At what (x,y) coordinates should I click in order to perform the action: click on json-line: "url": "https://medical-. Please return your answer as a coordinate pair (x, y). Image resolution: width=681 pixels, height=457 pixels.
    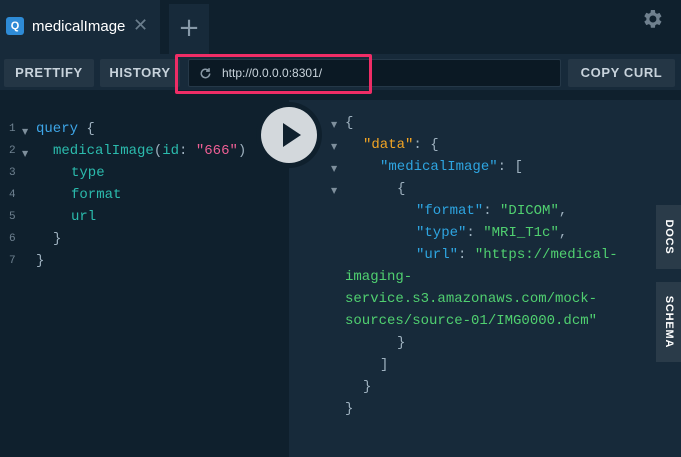
    Looking at the image, I should click on (517, 255).